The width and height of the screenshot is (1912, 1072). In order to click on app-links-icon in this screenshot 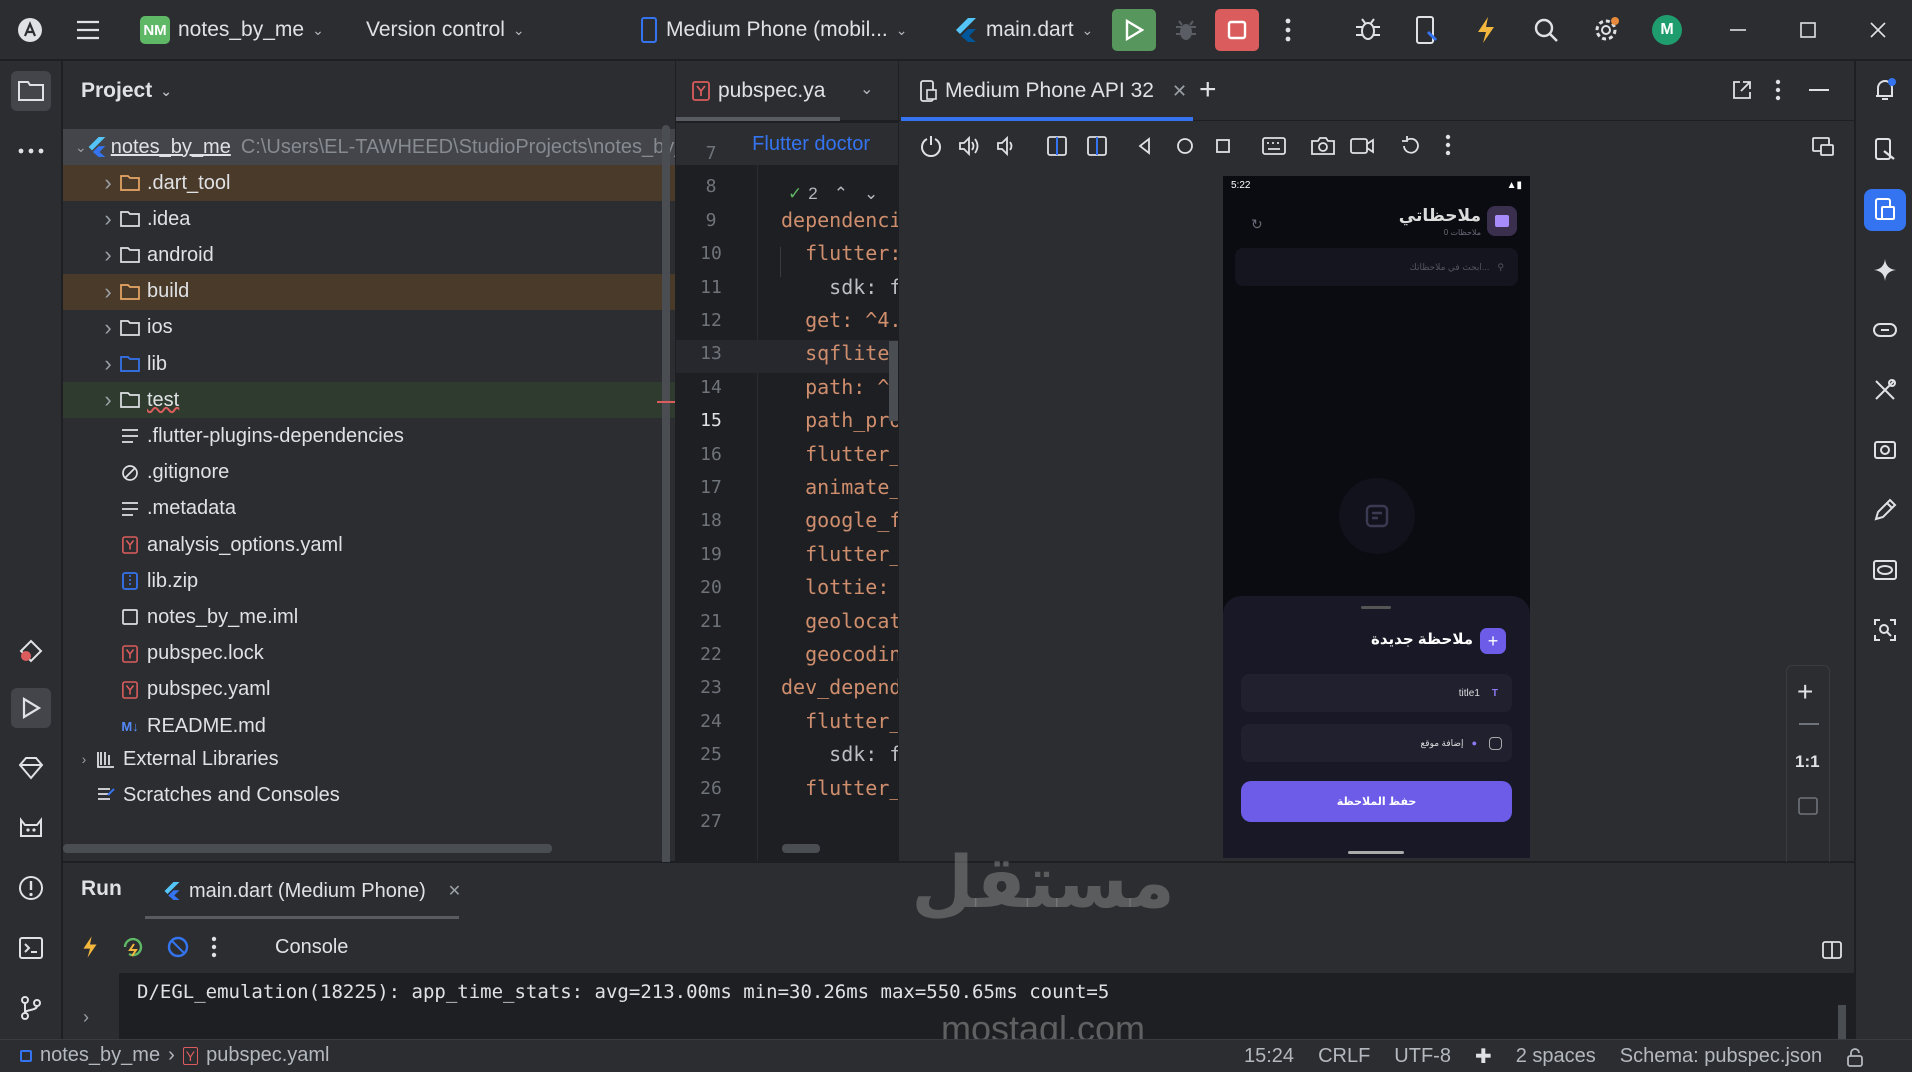, I will do `click(1885, 330)`.